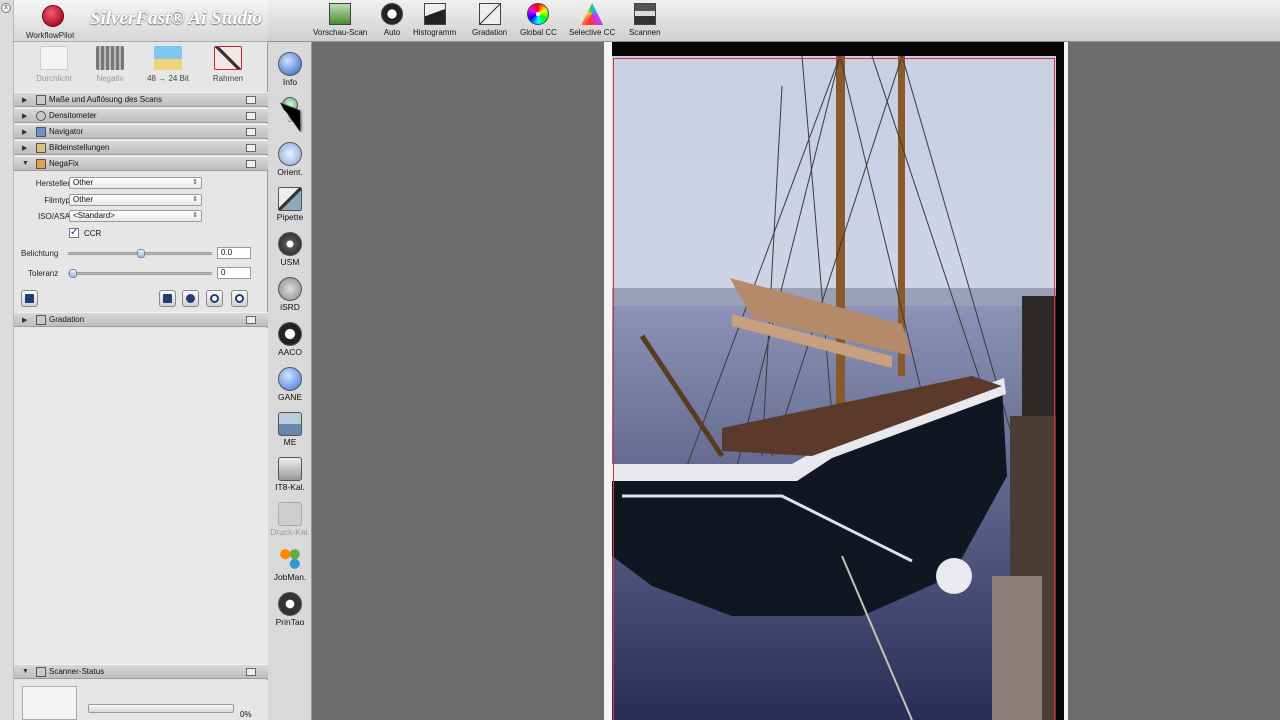 This screenshot has width=1280, height=720. What do you see at coordinates (141, 671) in the screenshot?
I see `section-scanner-status: ▼ Scanner-Status` at bounding box center [141, 671].